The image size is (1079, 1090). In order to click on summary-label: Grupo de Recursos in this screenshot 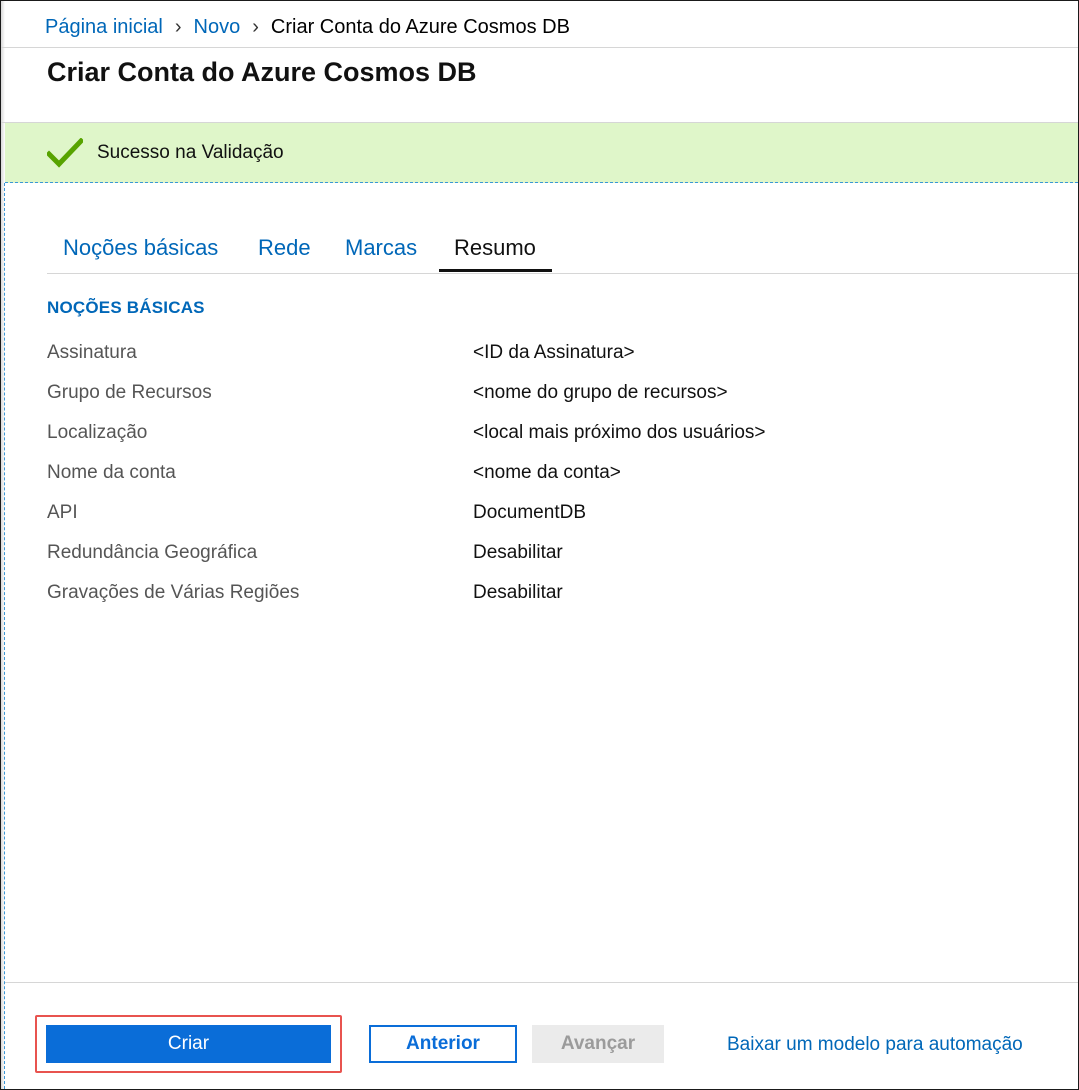, I will do `click(129, 392)`.